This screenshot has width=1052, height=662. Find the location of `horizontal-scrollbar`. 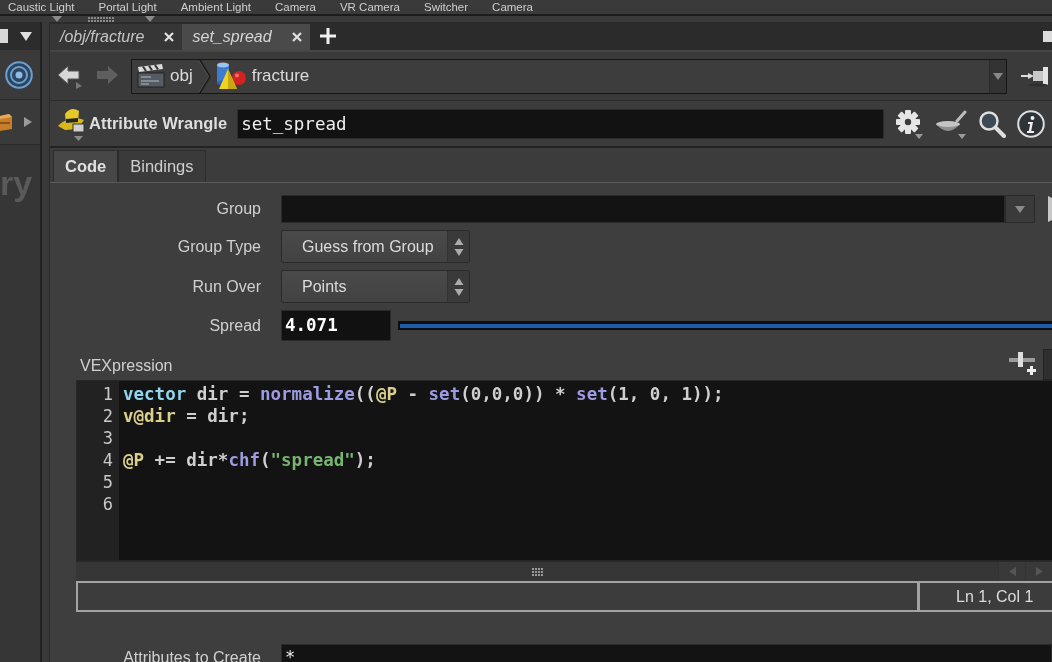

horizontal-scrollbar is located at coordinates (564, 571).